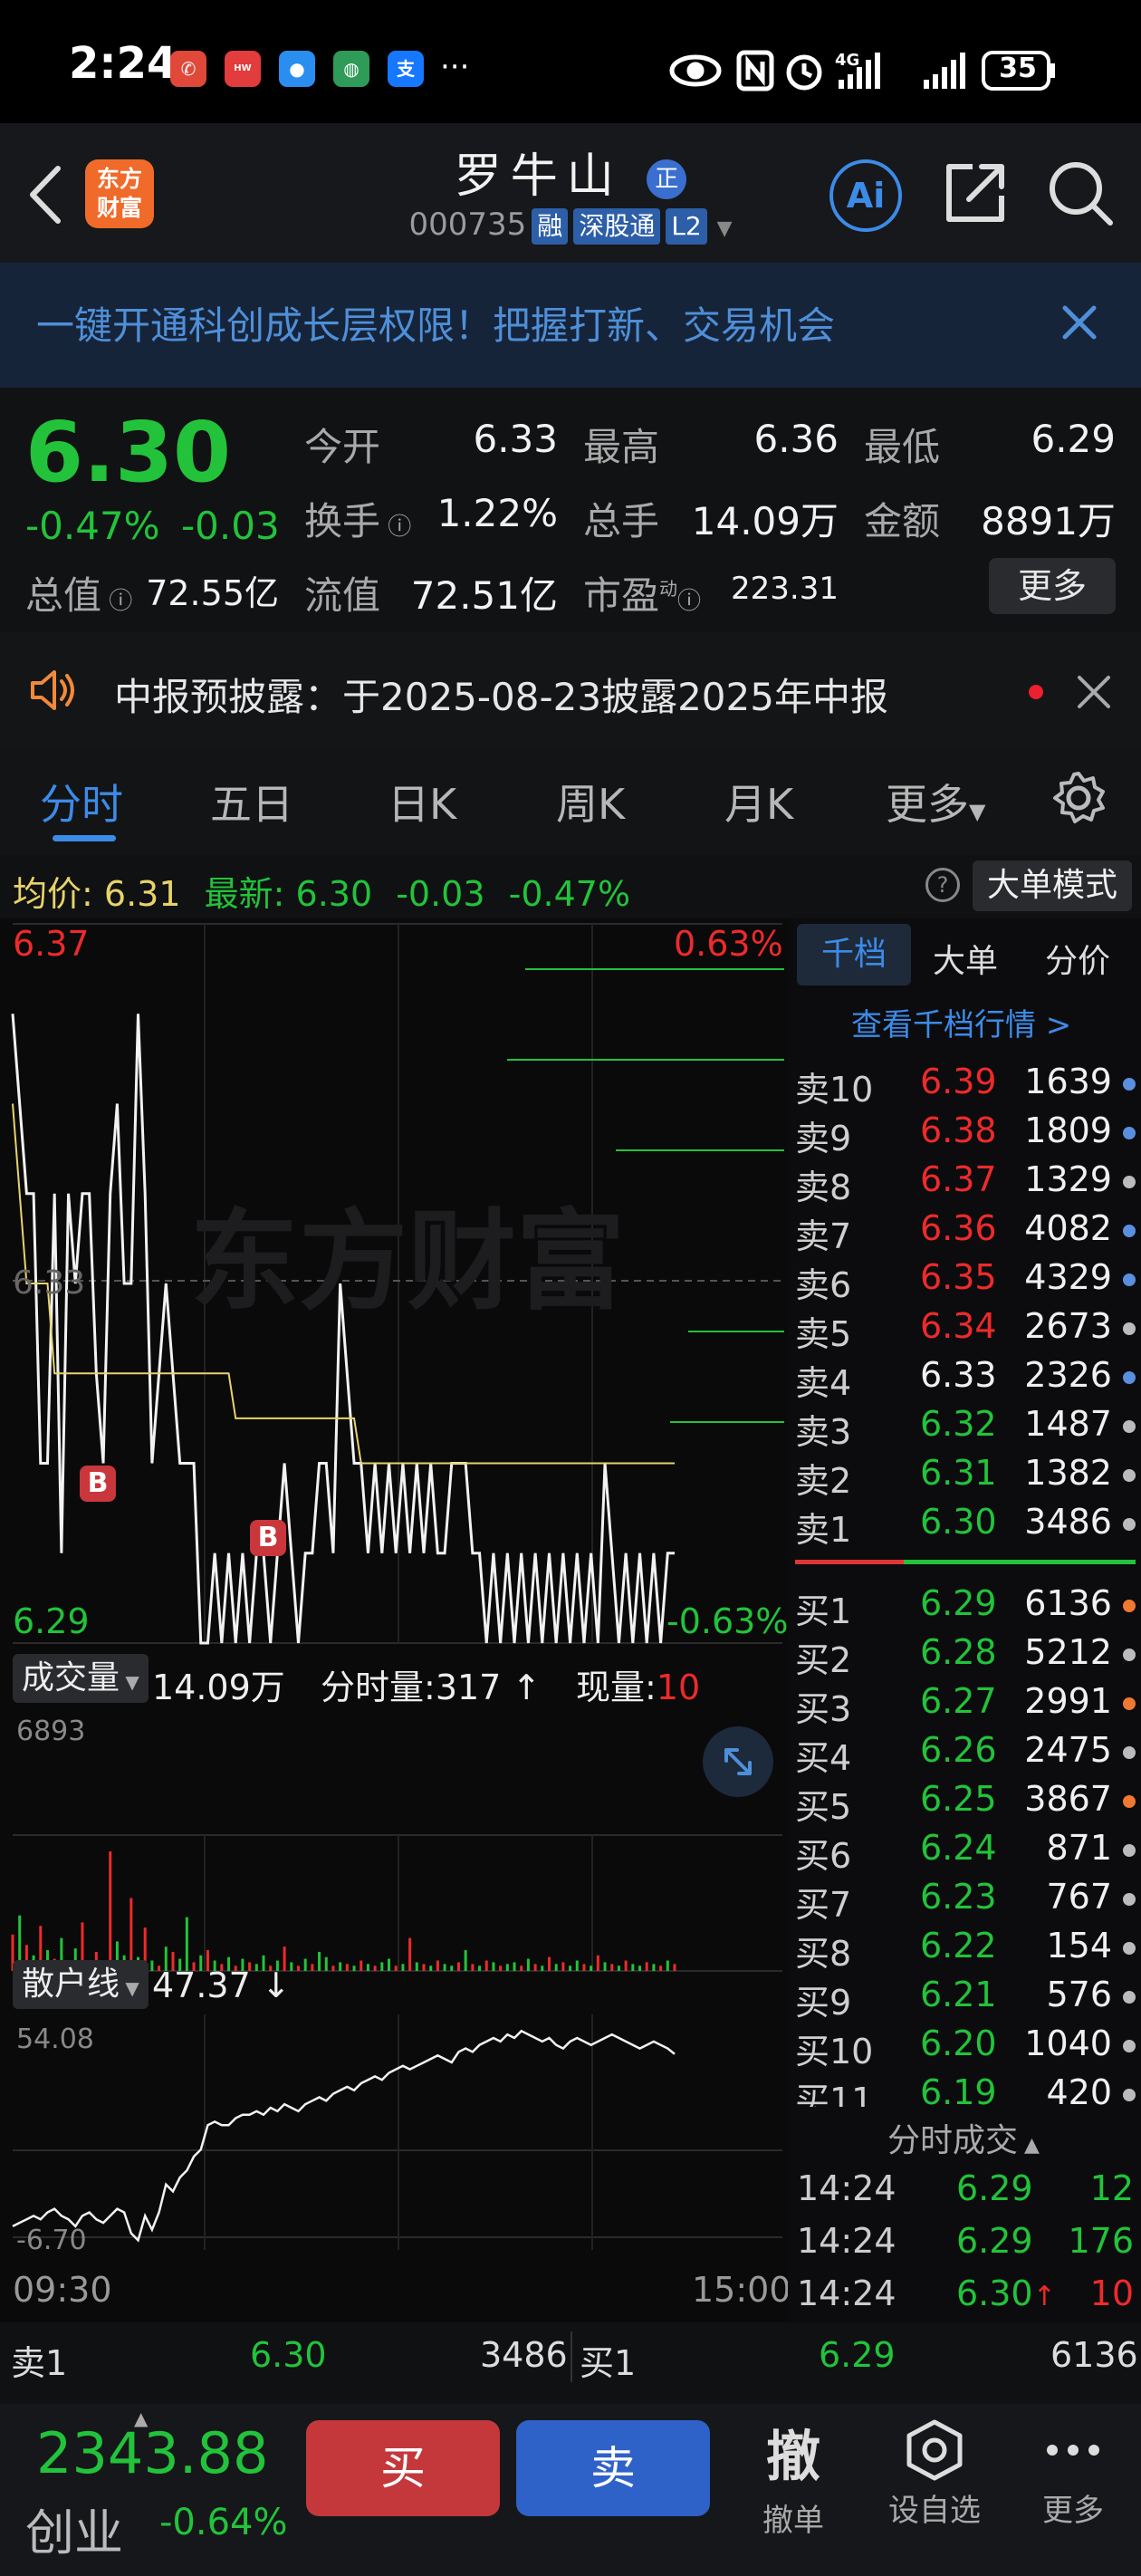 This screenshot has height=2576, width=1141. What do you see at coordinates (1068, 1375) in the screenshot?
I see `order-volume: 2326` at bounding box center [1068, 1375].